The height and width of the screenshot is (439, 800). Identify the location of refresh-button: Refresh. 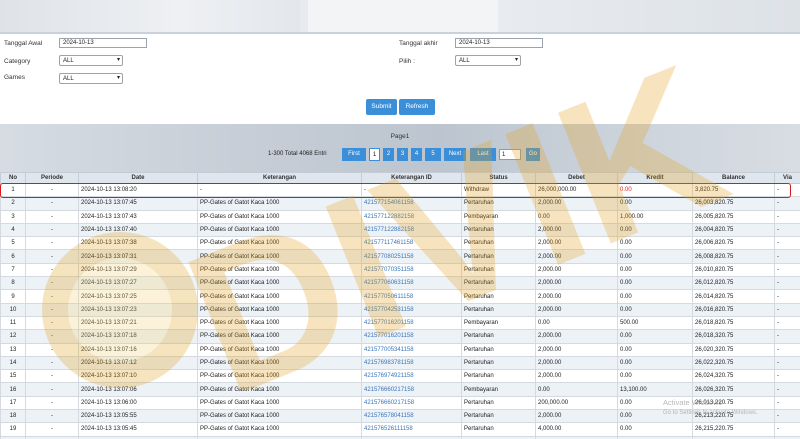
(417, 107).